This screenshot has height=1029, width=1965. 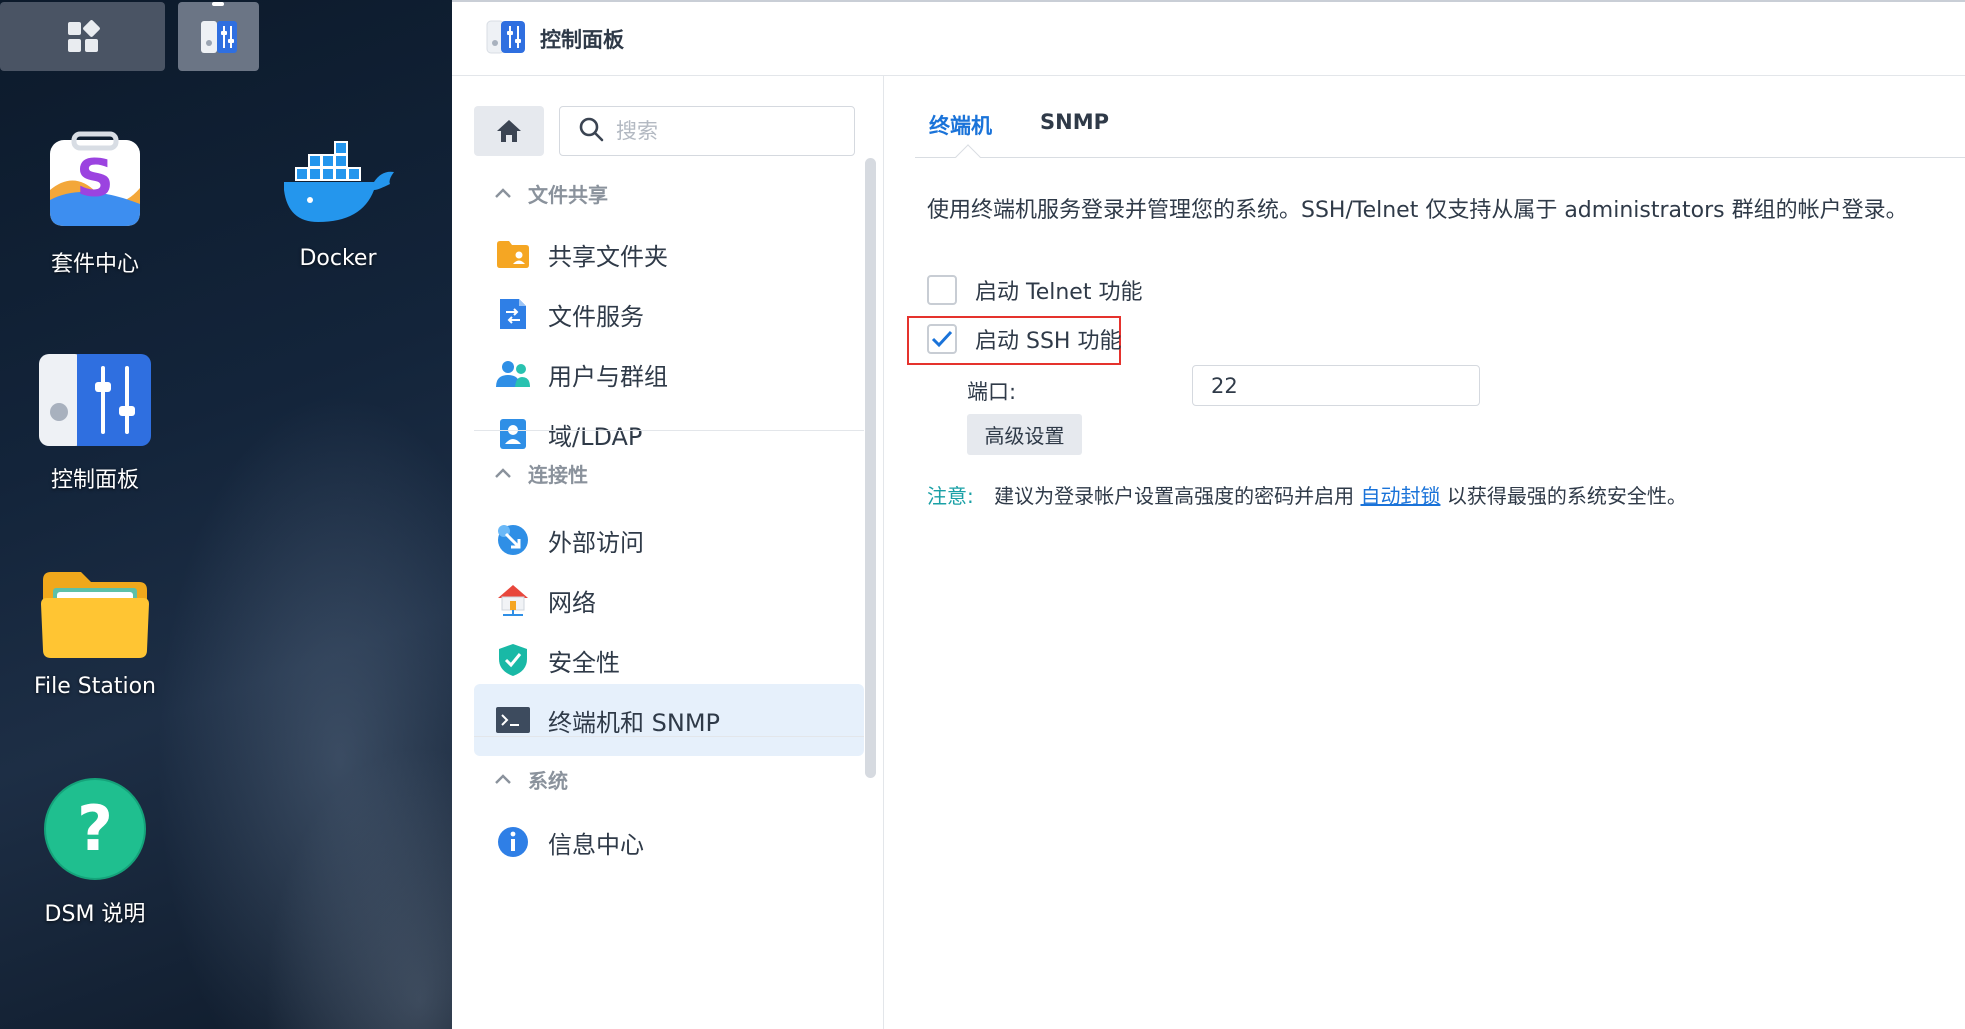 I want to click on sidebar-item-label: 终端机和 SNMP, so click(x=634, y=722).